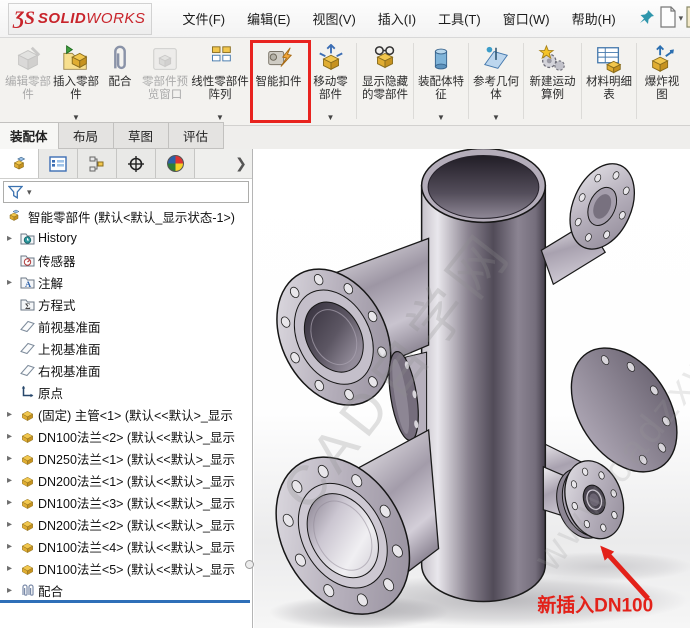 The height and width of the screenshot is (628, 690). Describe the element at coordinates (126, 216) in the screenshot. I see `tree-root-assembly: 智能零部件 (默认<默认_显示状态-1>)` at that location.